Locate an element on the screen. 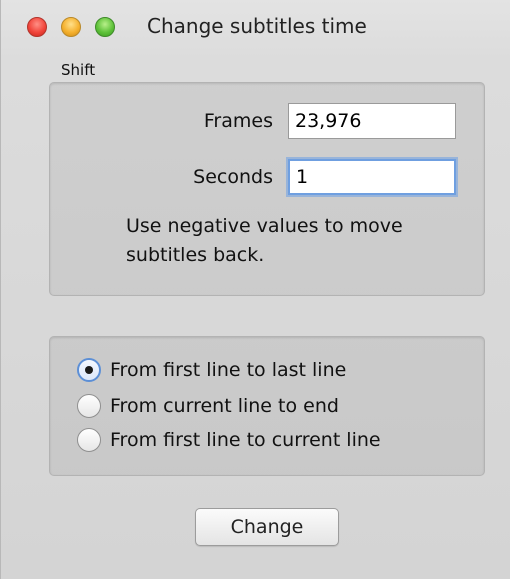 The height and width of the screenshot is (579, 510). shift-group-label: Shift is located at coordinates (78, 70).